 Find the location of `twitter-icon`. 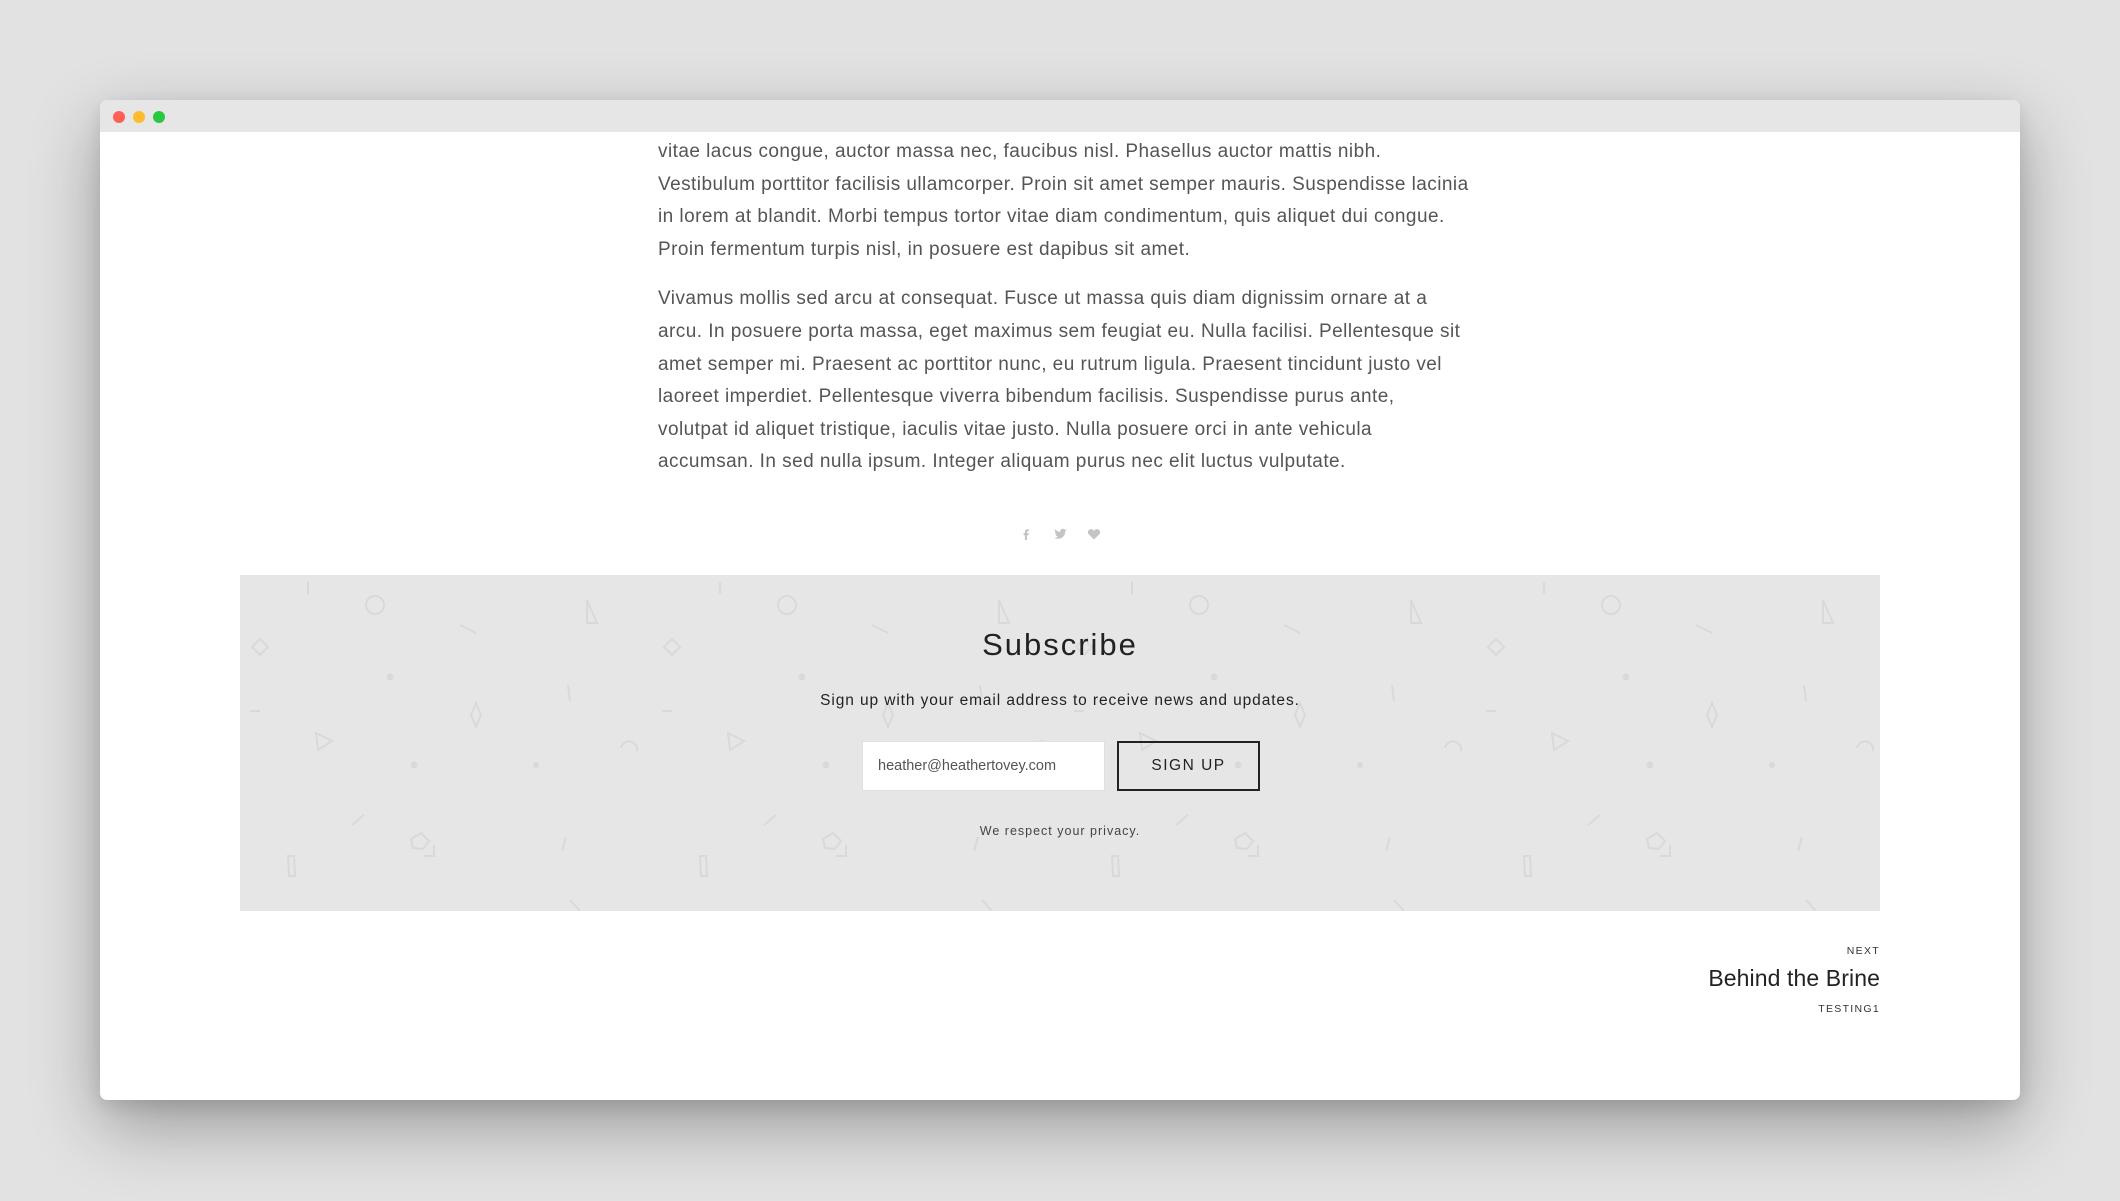

twitter-icon is located at coordinates (1060, 534).